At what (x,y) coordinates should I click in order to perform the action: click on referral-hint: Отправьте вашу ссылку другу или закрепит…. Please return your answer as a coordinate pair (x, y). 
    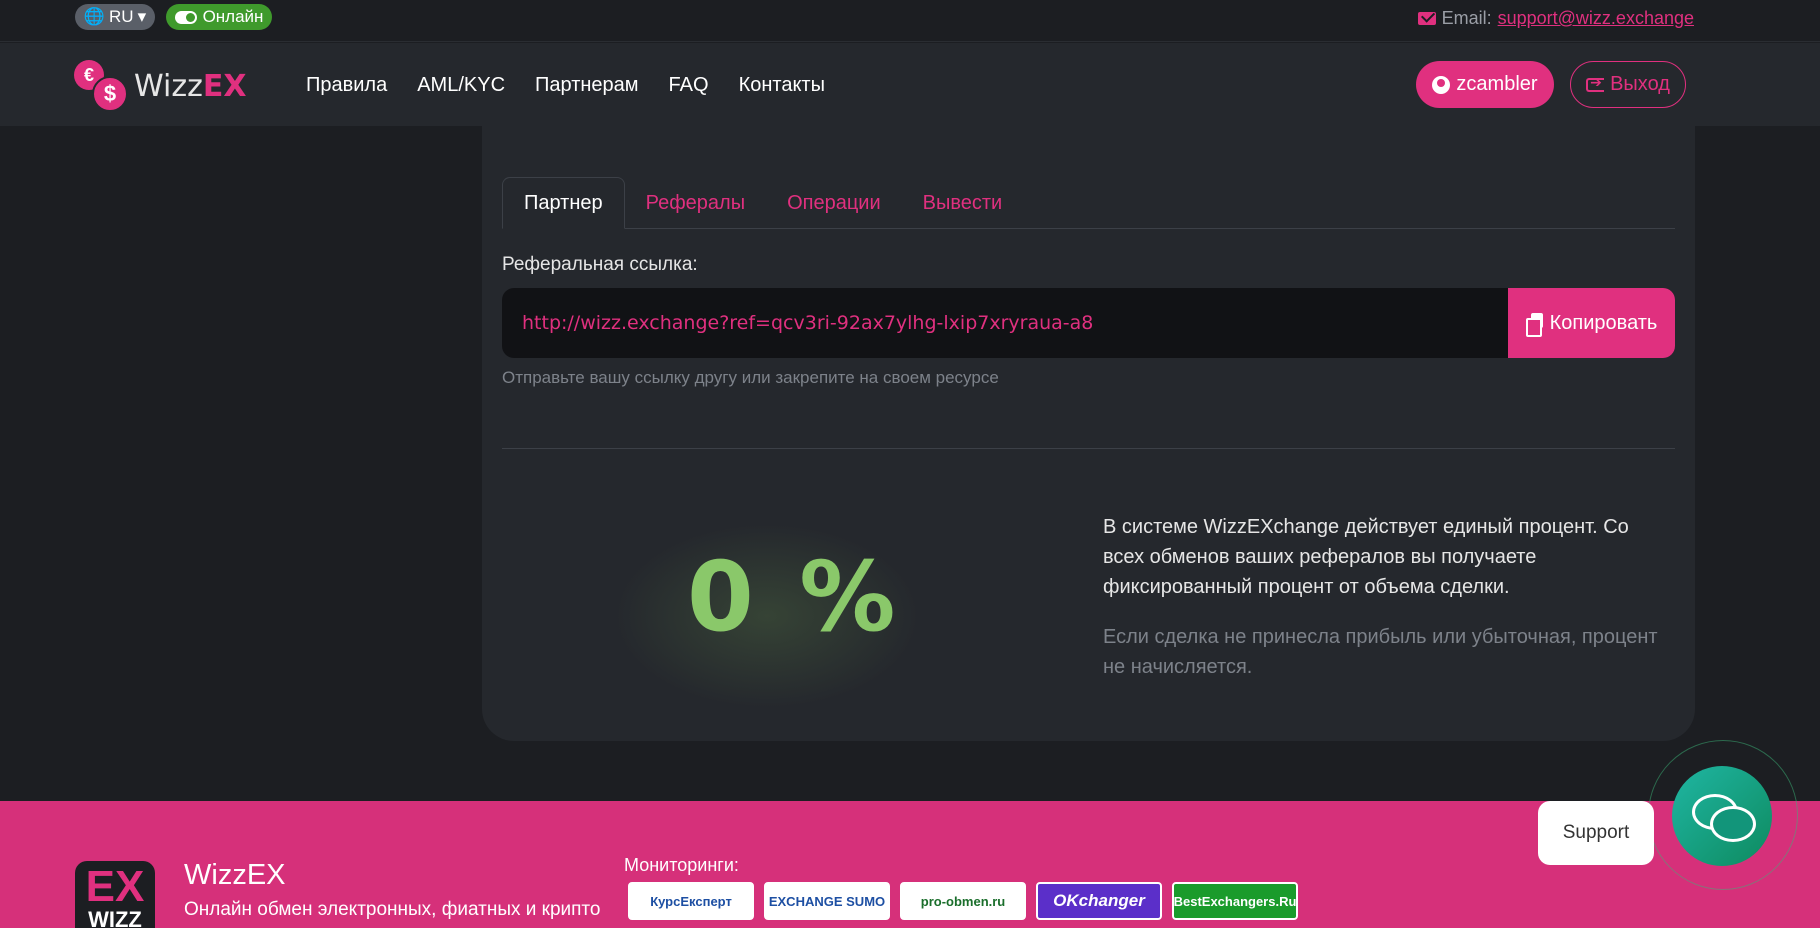
    Looking at the image, I should click on (750, 377).